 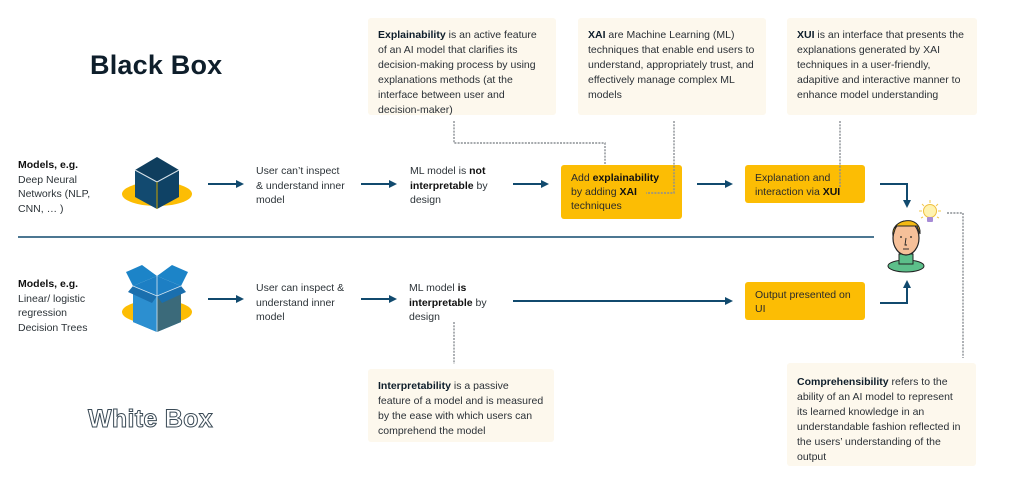 What do you see at coordinates (157, 183) in the screenshot?
I see `closed-cube-icon` at bounding box center [157, 183].